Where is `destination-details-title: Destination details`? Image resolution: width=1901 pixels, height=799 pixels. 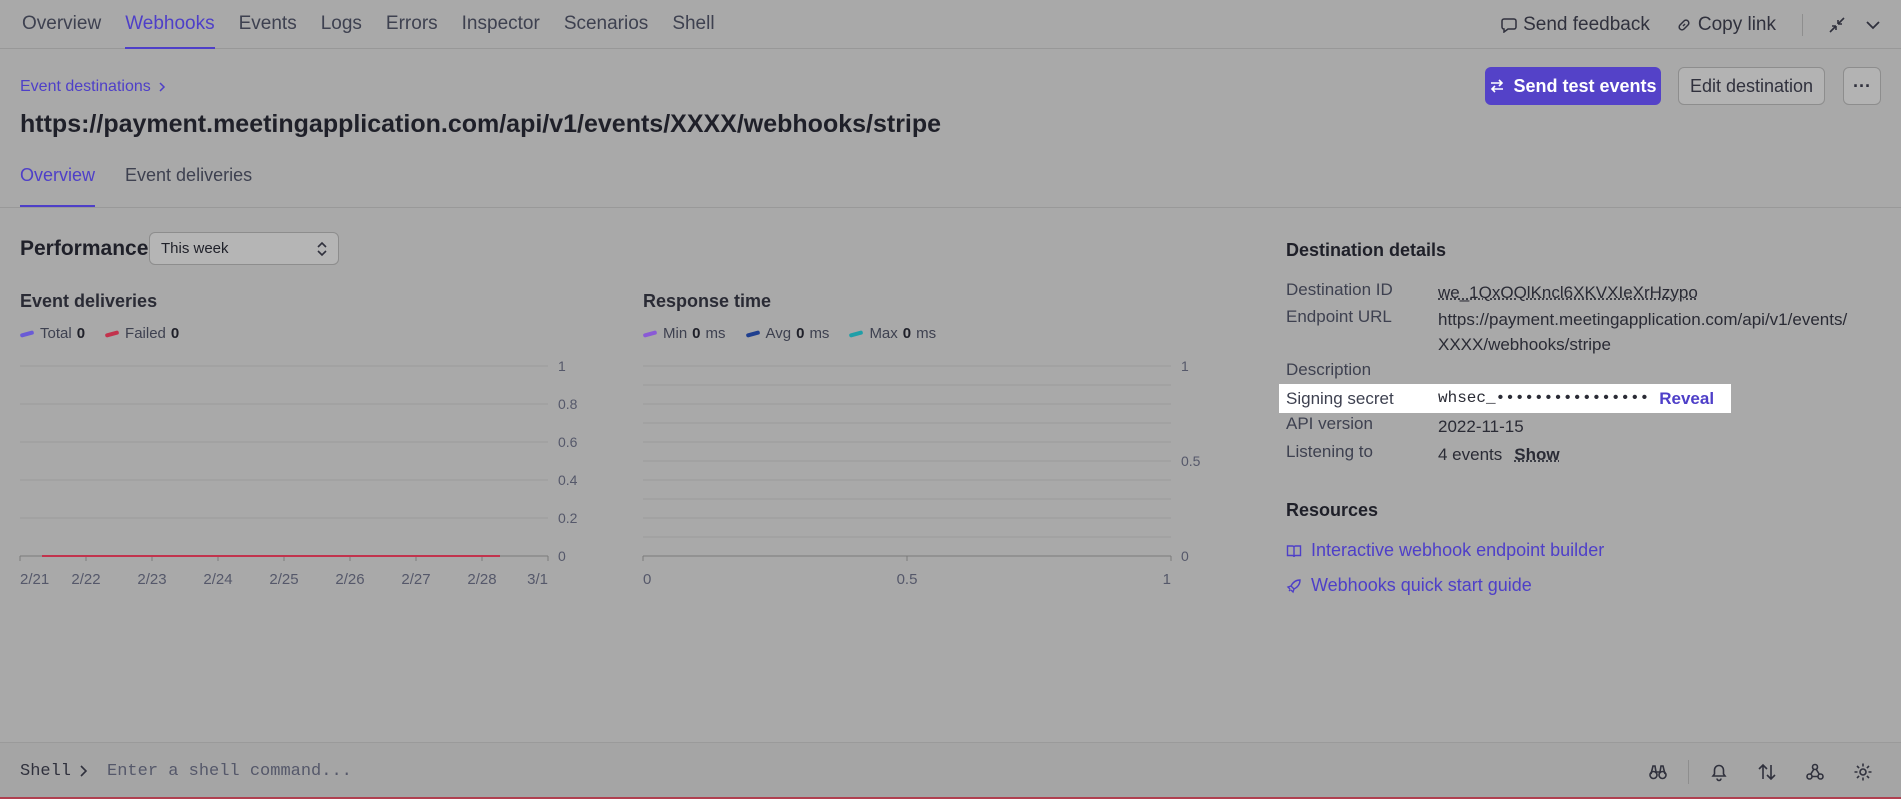 destination-details-title: Destination details is located at coordinates (1366, 250).